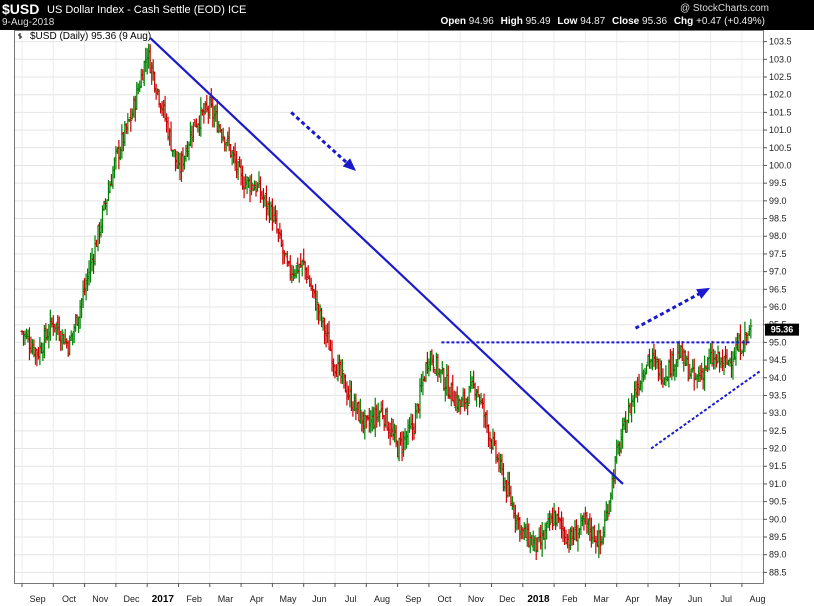 Image resolution: width=814 pixels, height=606 pixels. I want to click on y-tick-label: 90.5, so click(778, 502).